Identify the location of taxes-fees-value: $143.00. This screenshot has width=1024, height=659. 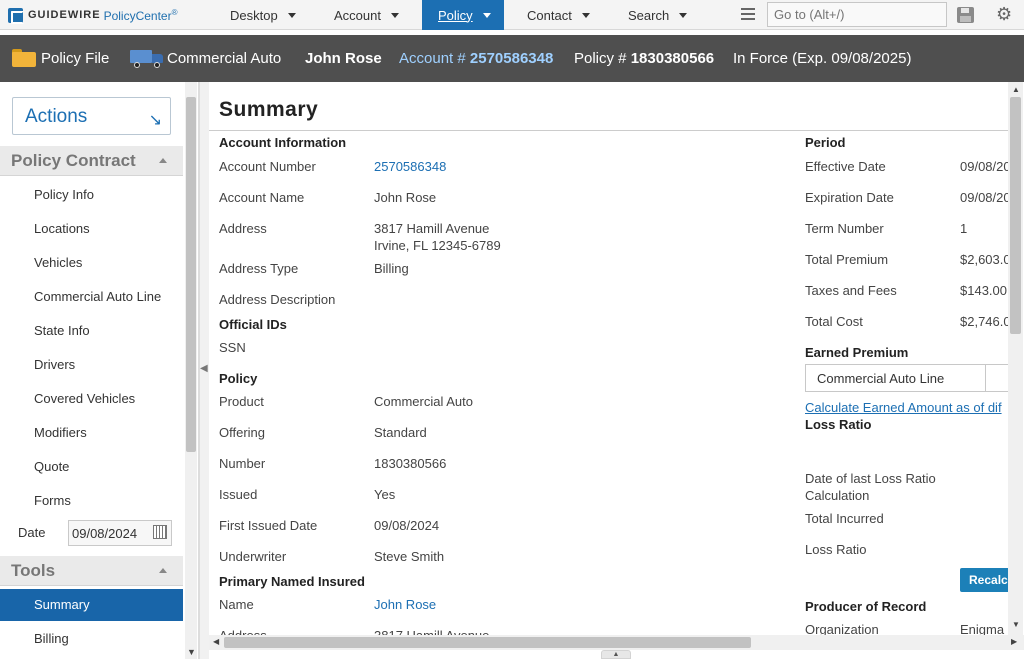
(983, 290).